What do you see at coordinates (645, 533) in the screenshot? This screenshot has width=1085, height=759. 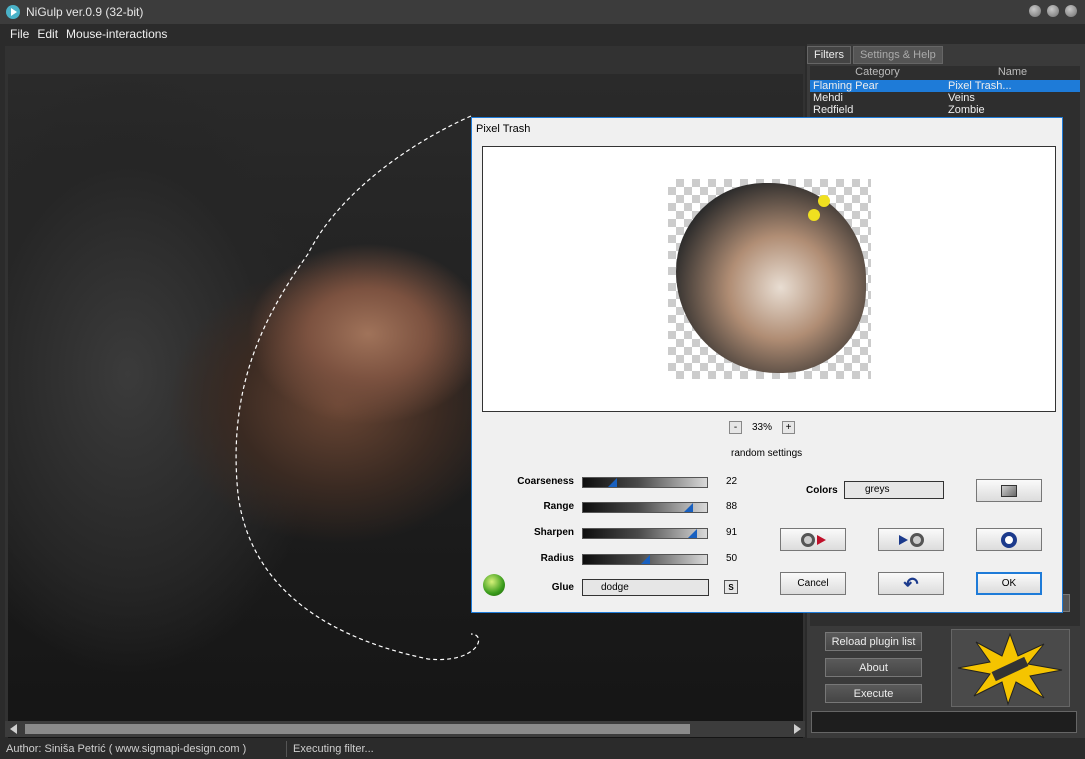 I see `sharpen-slider` at bounding box center [645, 533].